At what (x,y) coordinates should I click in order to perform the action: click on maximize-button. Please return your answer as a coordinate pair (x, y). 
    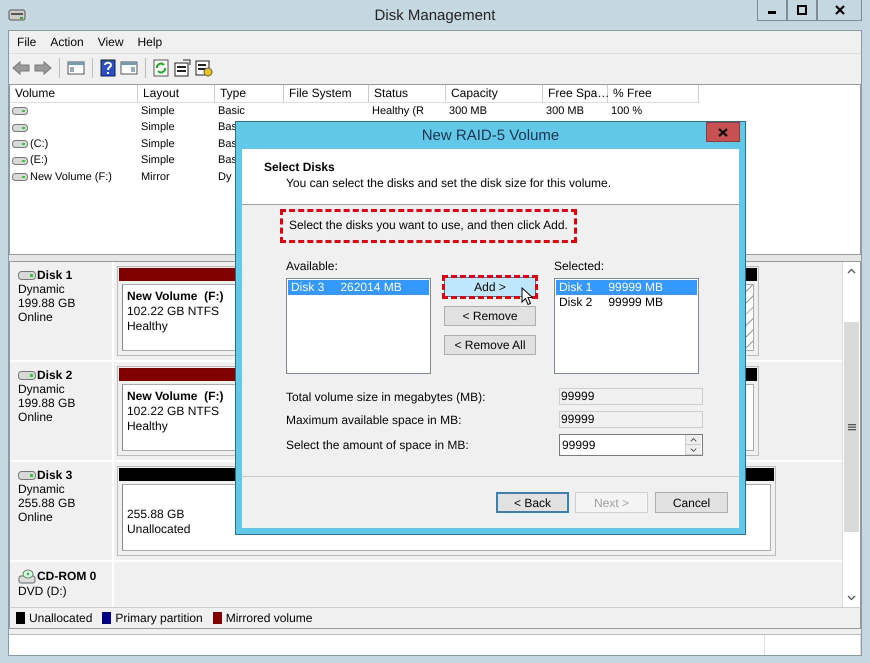
    Looking at the image, I should click on (802, 10).